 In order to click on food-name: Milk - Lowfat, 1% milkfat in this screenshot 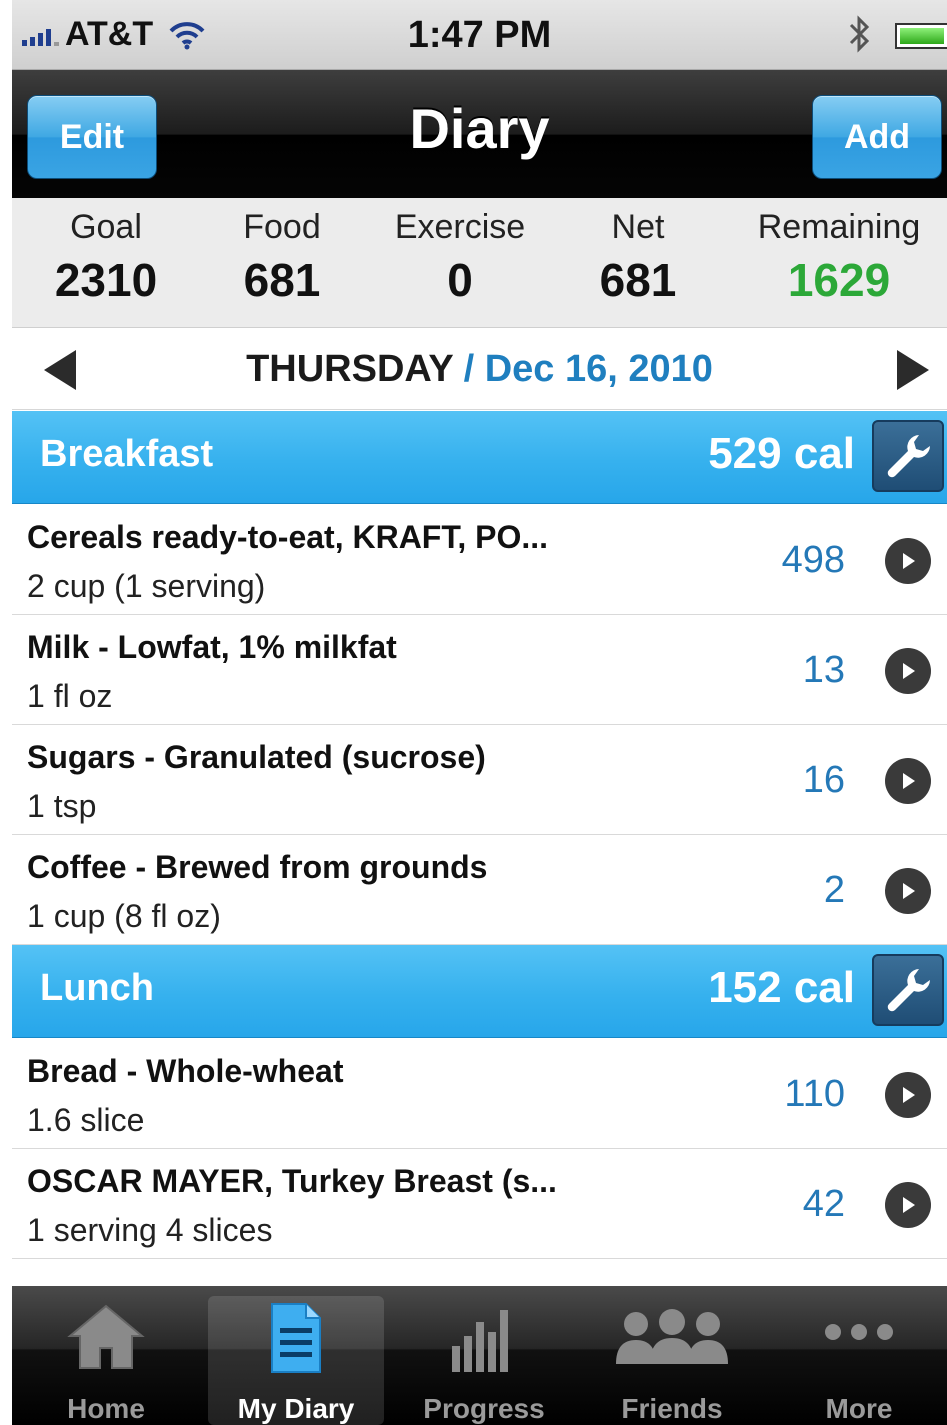, I will do `click(212, 647)`.